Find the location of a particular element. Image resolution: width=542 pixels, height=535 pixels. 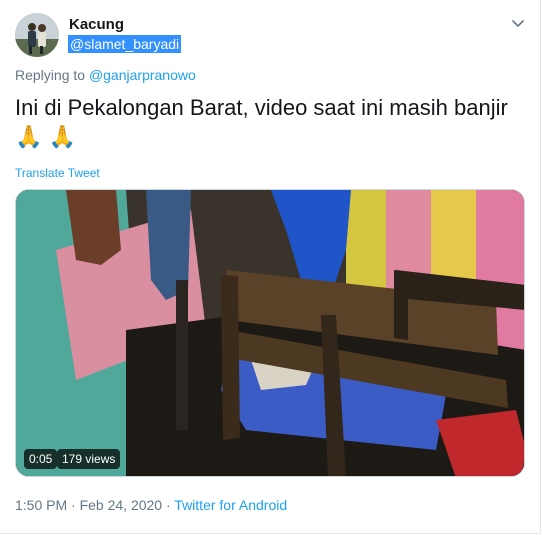

chevron-down-icon is located at coordinates (518, 23).